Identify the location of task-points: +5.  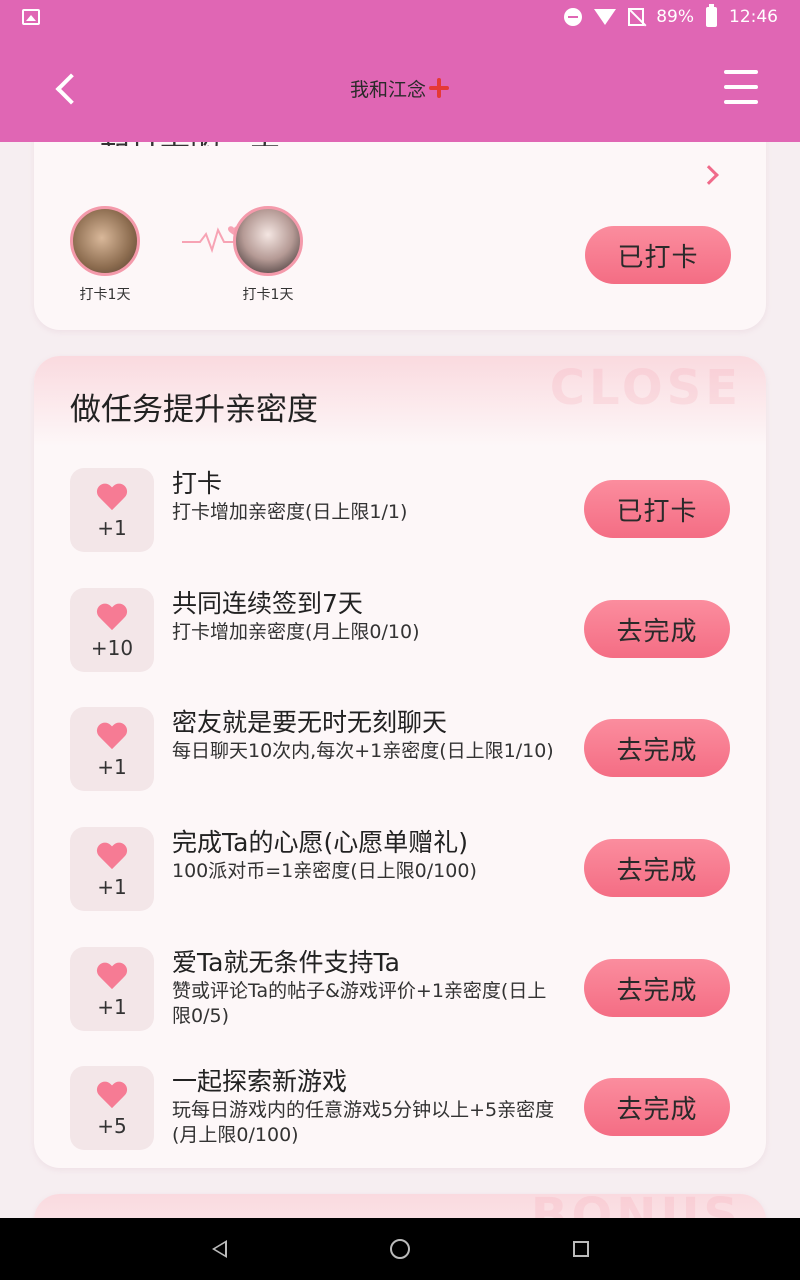
(112, 1126).